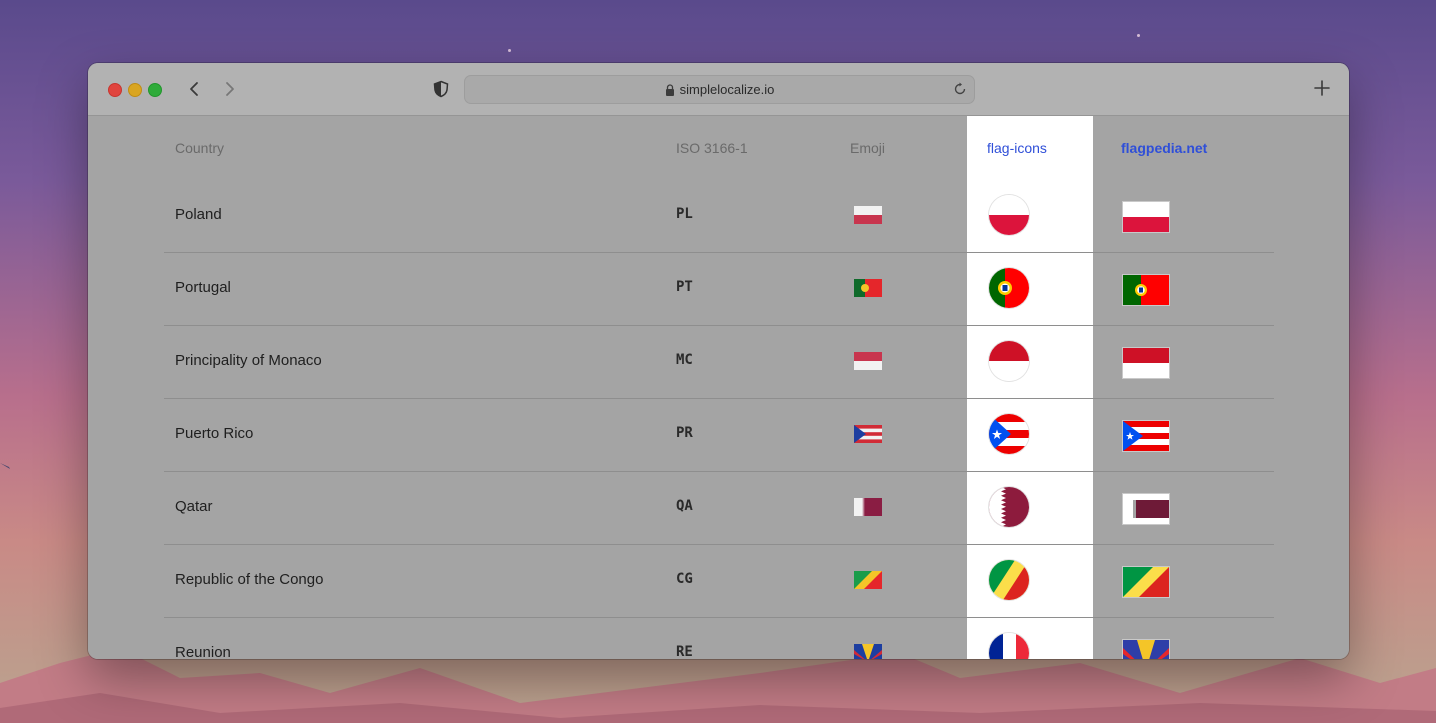 The width and height of the screenshot is (1436, 723). I want to click on iso-code: MC, so click(684, 360).